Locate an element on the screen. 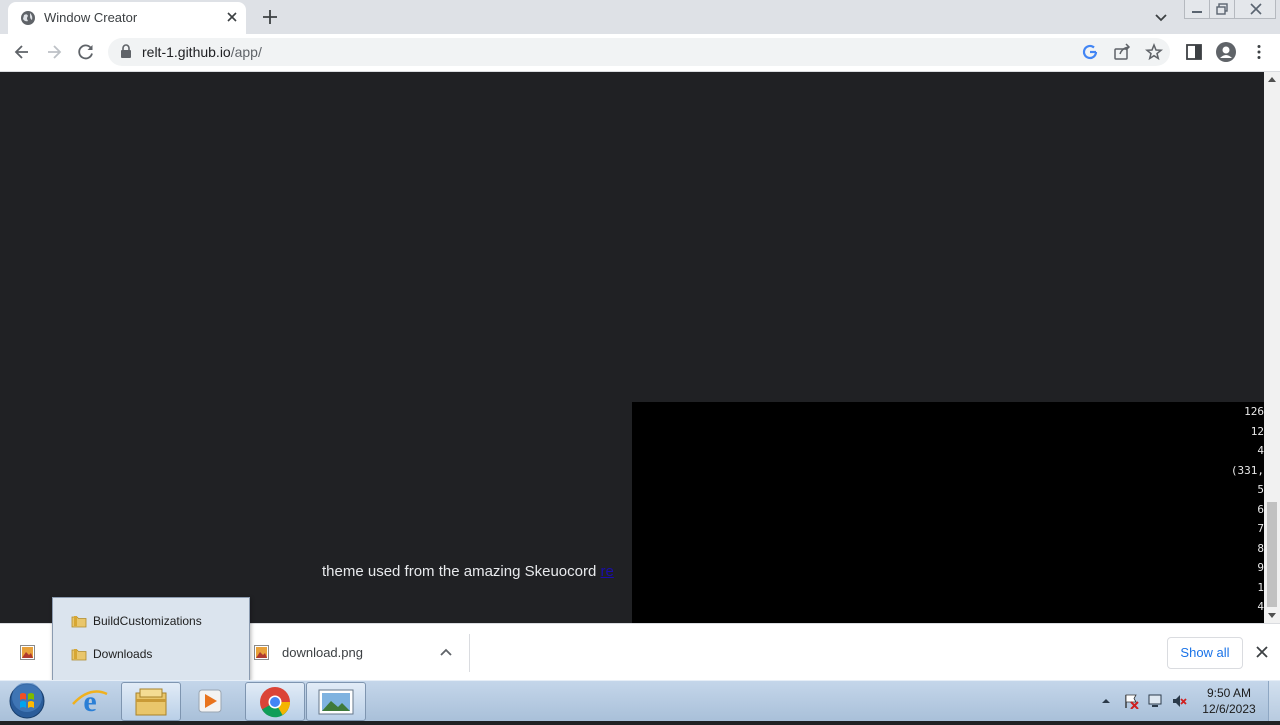  address-bar: relt-1.github.io/app/ is located at coordinates (639, 52).